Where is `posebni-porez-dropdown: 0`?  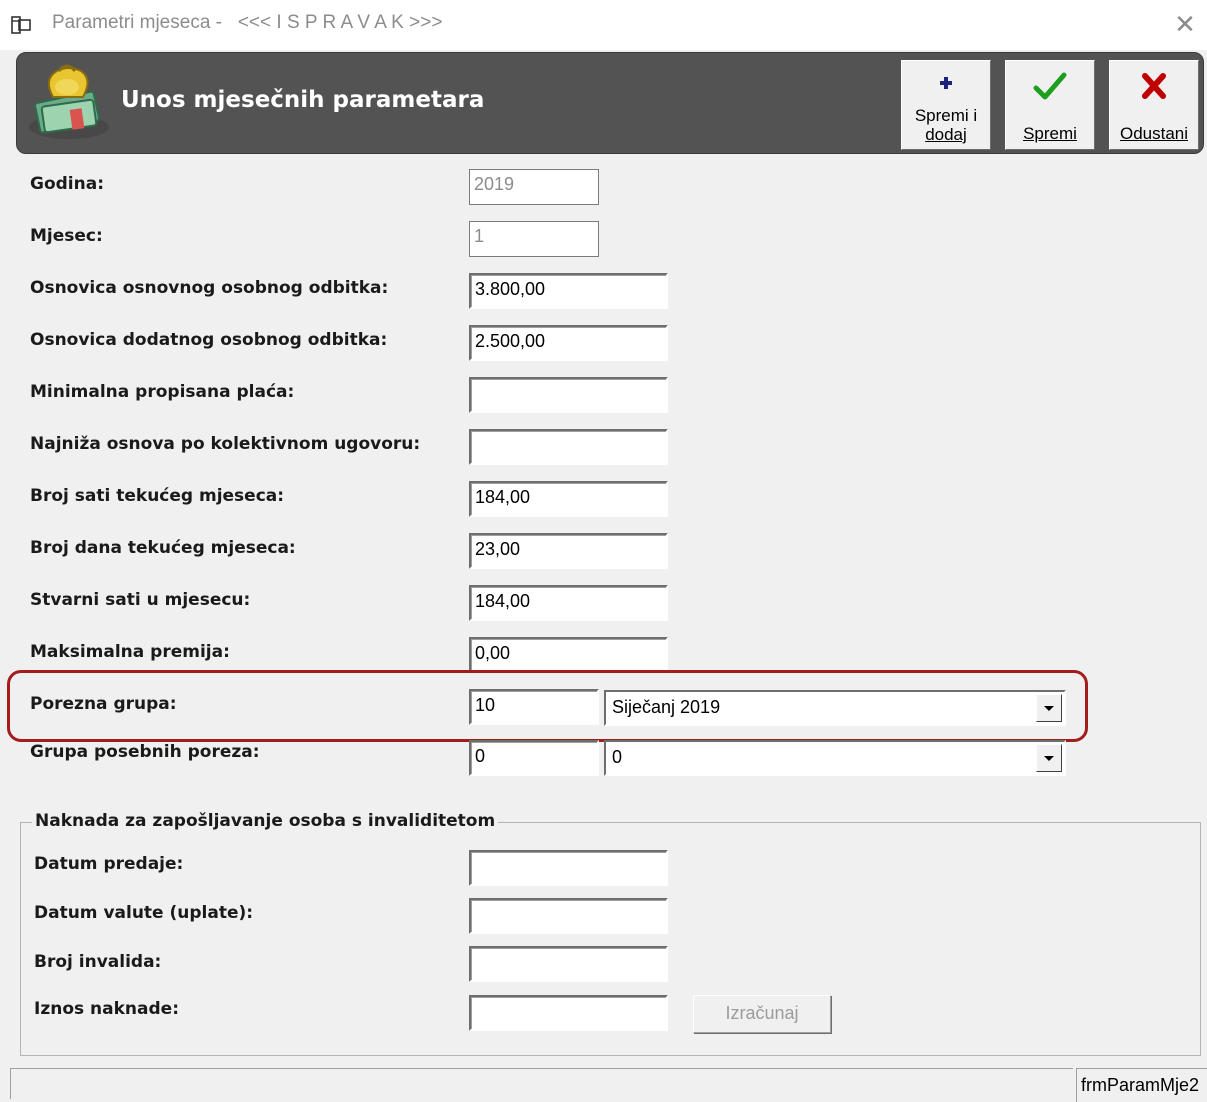
posebni-porez-dropdown: 0 is located at coordinates (835, 758).